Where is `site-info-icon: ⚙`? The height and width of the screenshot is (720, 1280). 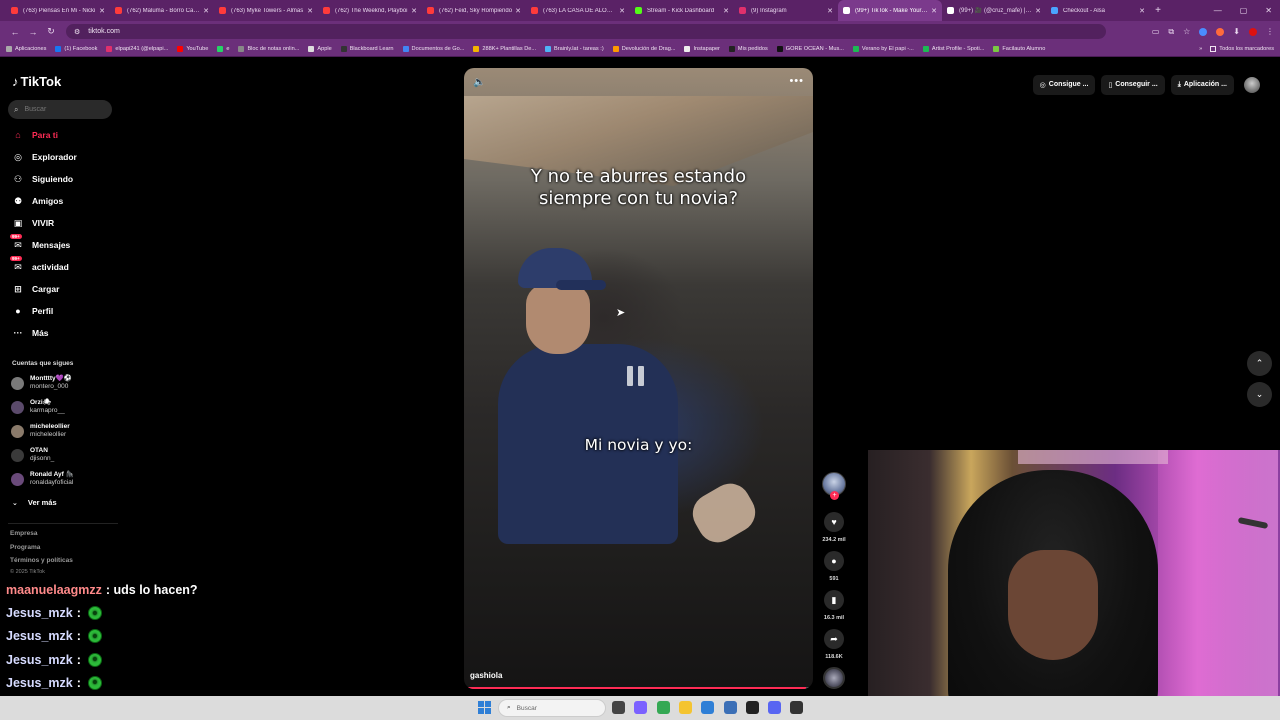 site-info-icon: ⚙ is located at coordinates (77, 32).